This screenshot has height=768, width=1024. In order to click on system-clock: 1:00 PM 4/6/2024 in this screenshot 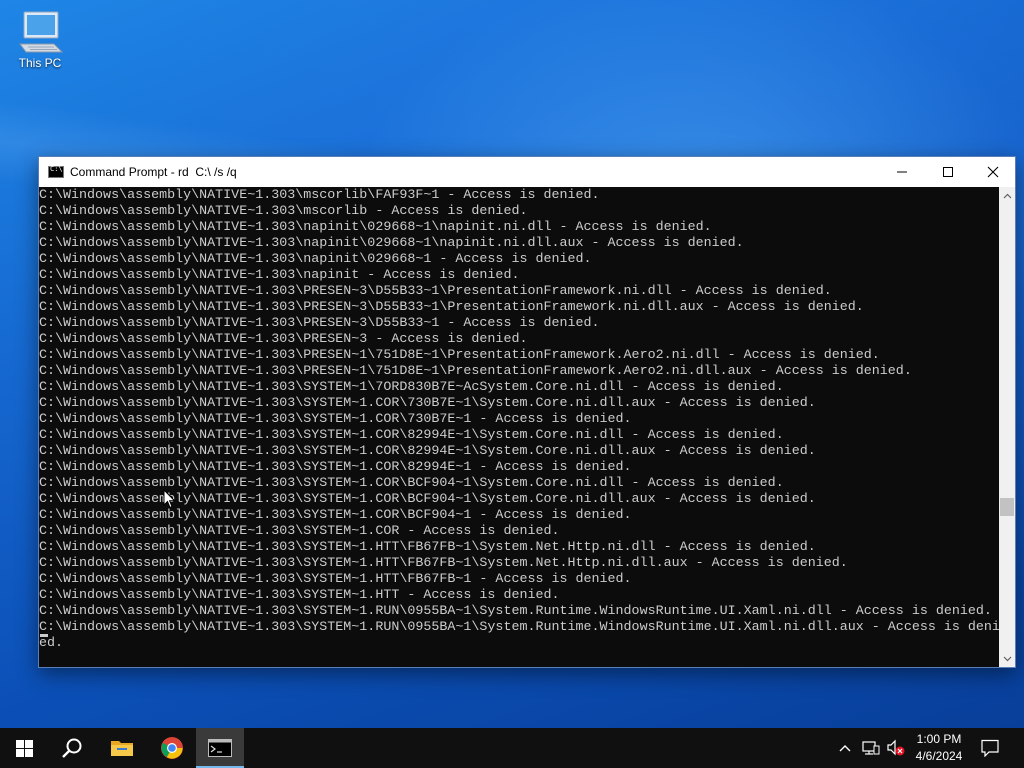, I will do `click(939, 748)`.